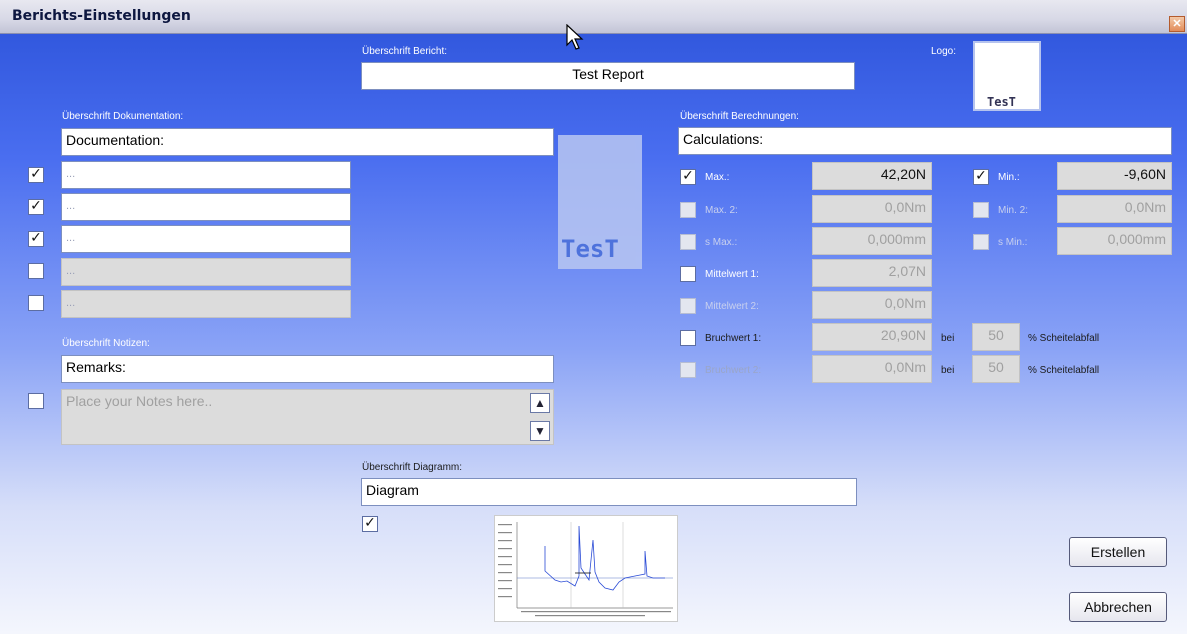  Describe the element at coordinates (1118, 607) in the screenshot. I see `cancel-button: Abbrechen` at that location.